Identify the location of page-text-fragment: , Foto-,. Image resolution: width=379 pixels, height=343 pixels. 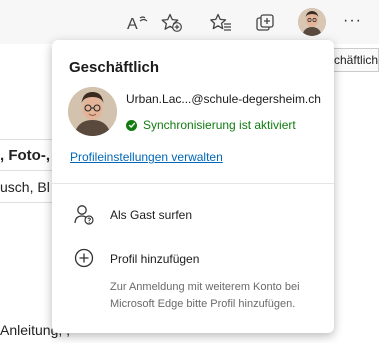
(25, 155).